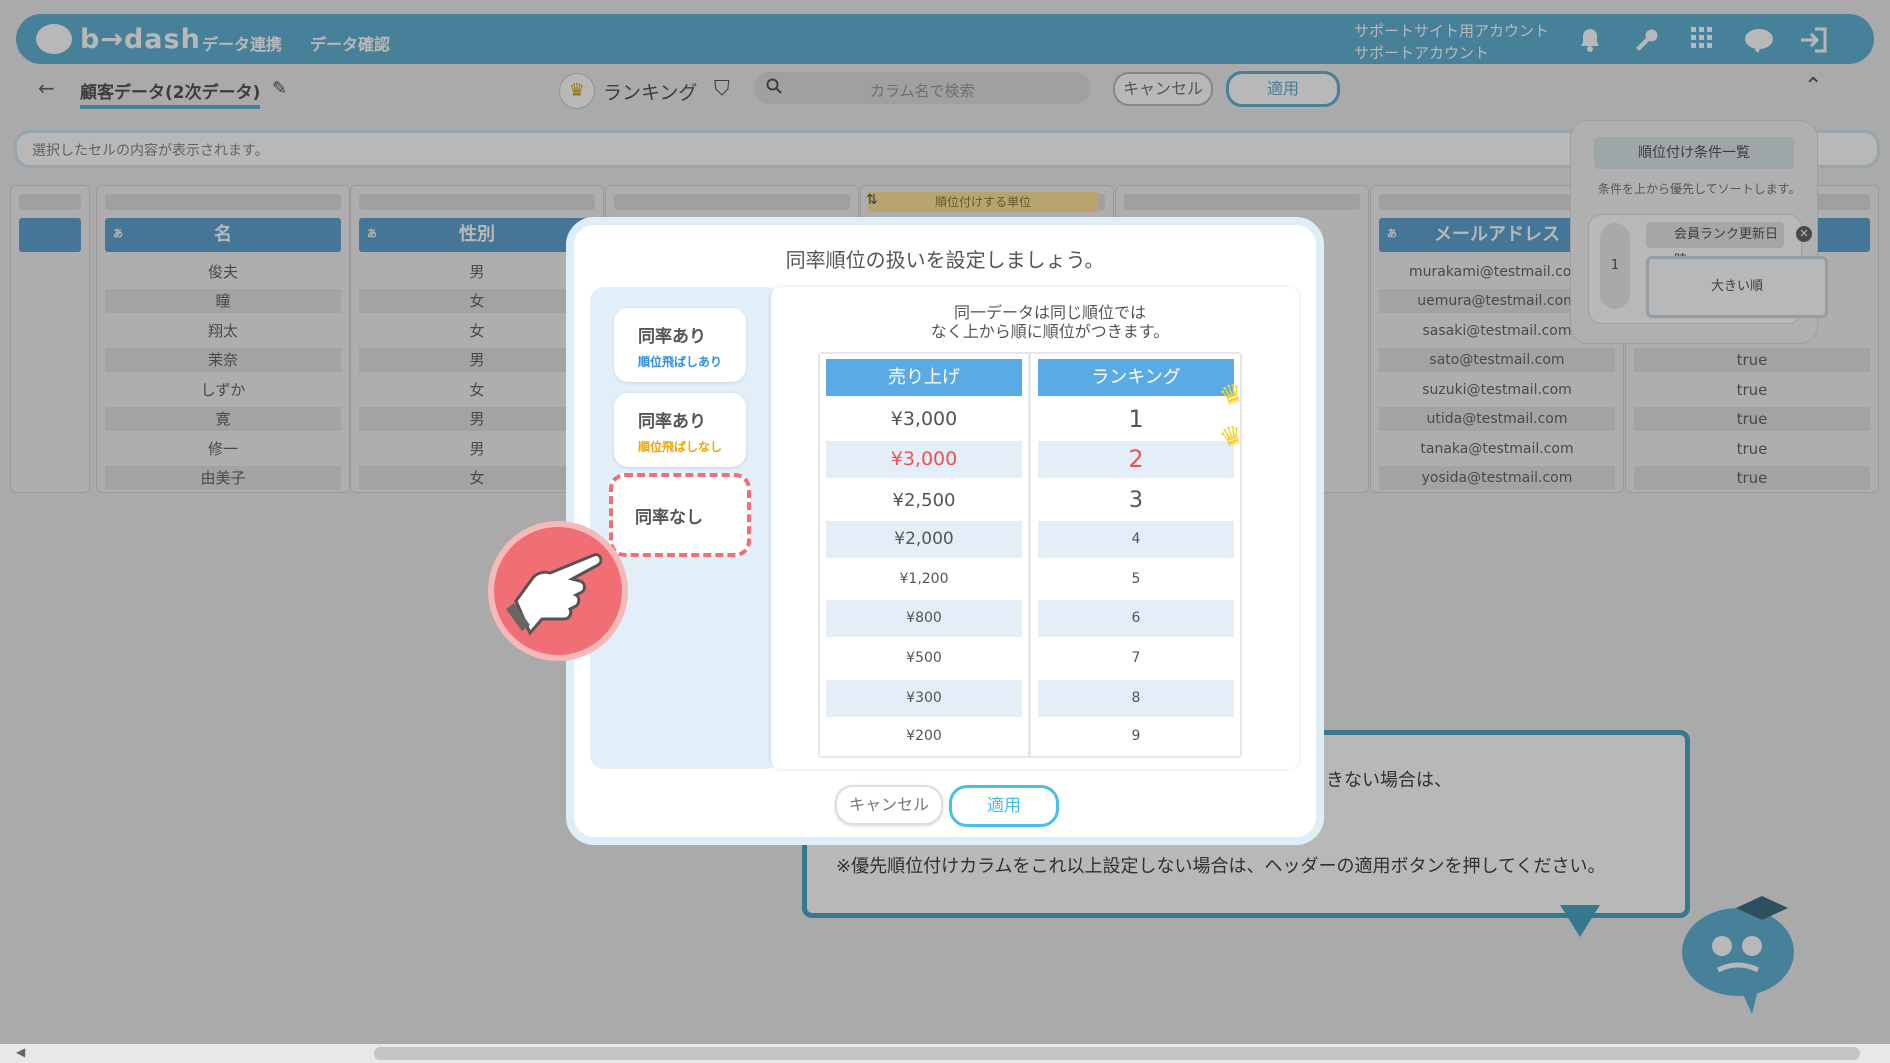  Describe the element at coordinates (924, 698) in the screenshot. I see `sales-cell: ¥300` at that location.